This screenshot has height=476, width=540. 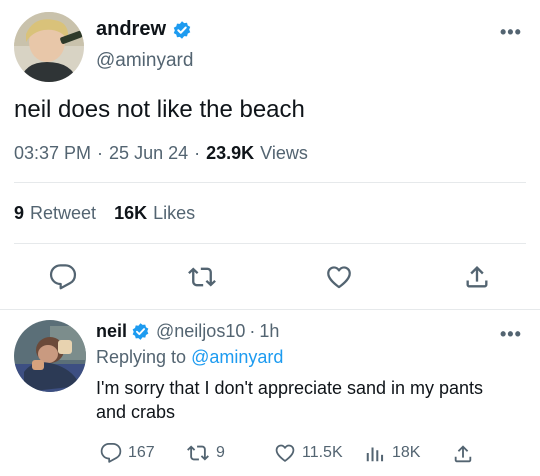 What do you see at coordinates (104, 213) in the screenshot?
I see `tweet-stats: 9 Retweet 16K Likes` at bounding box center [104, 213].